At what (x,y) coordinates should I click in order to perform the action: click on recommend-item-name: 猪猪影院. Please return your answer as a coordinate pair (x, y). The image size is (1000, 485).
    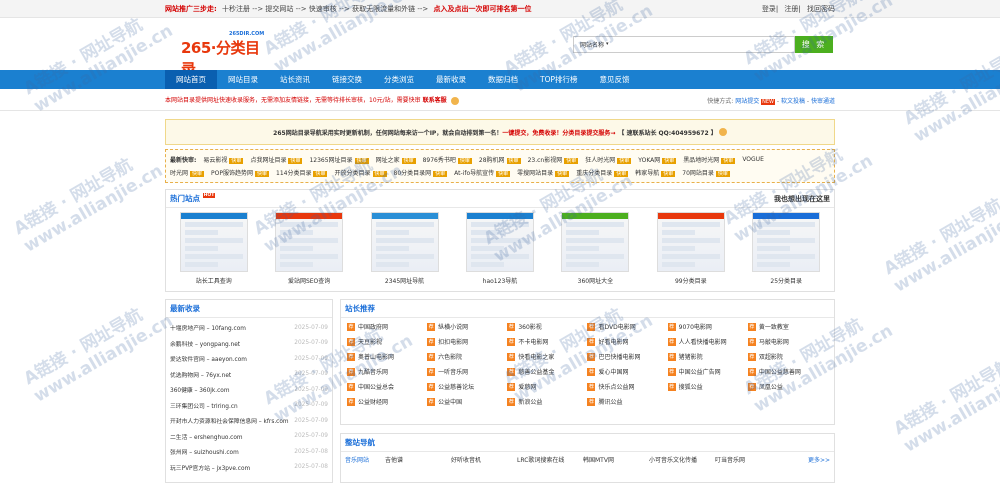
    Looking at the image, I should click on (691, 356).